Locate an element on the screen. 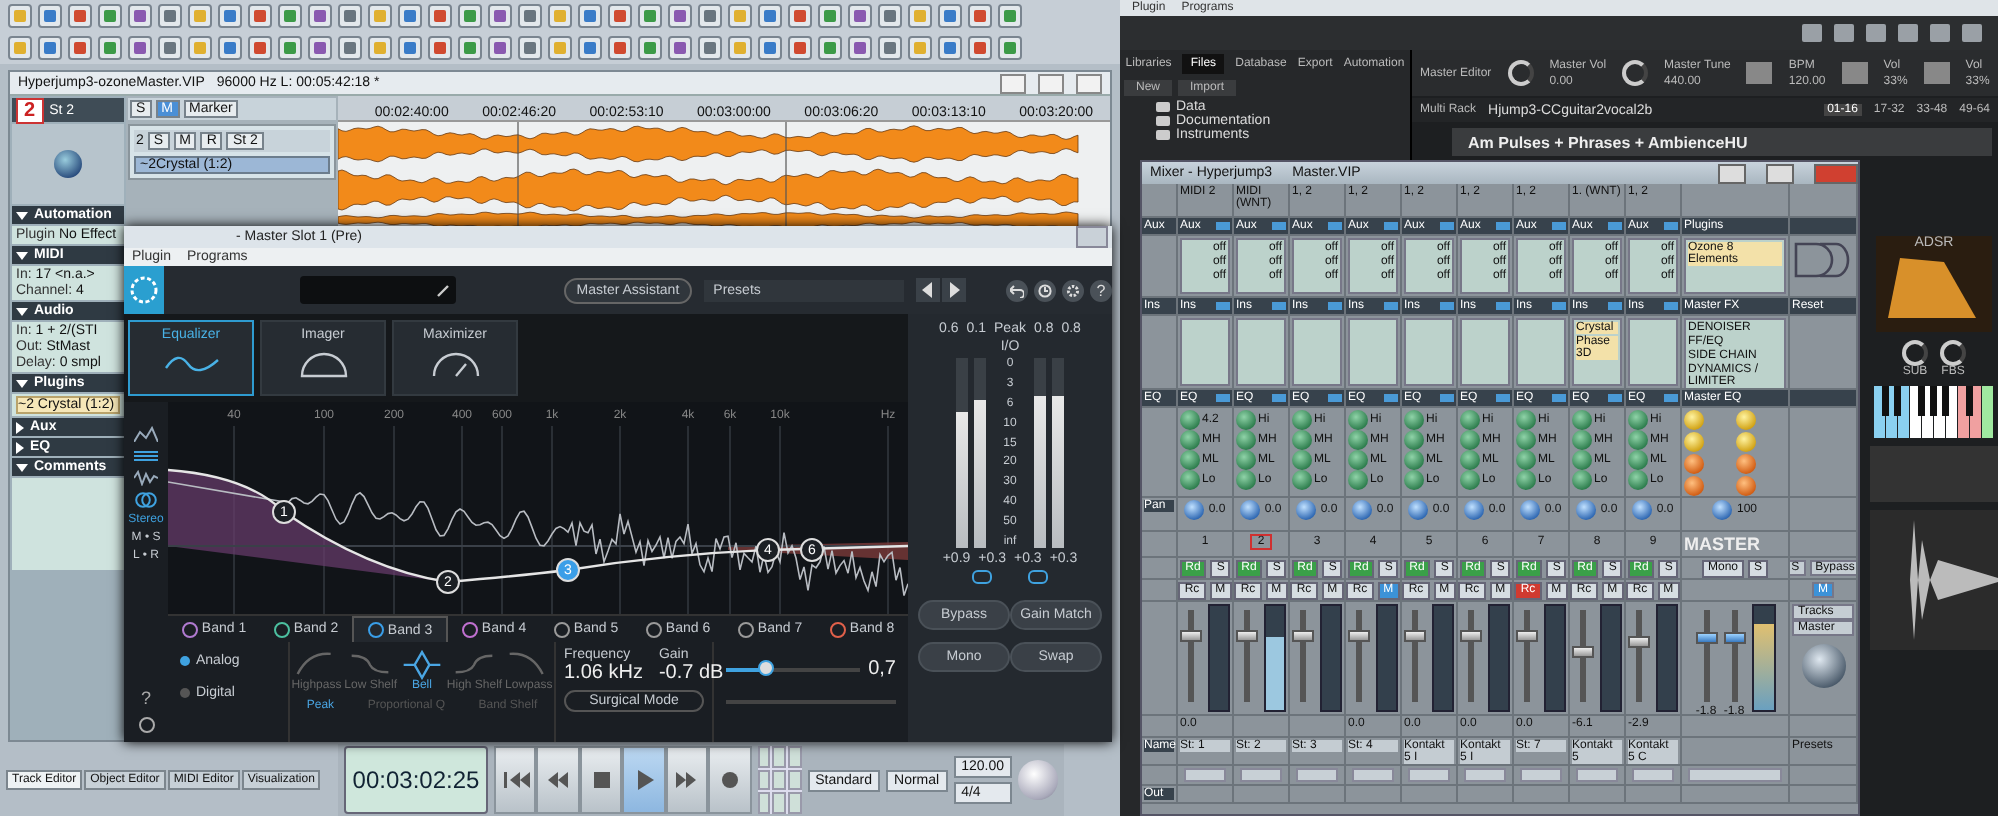  start-button is located at coordinates (515, 780).